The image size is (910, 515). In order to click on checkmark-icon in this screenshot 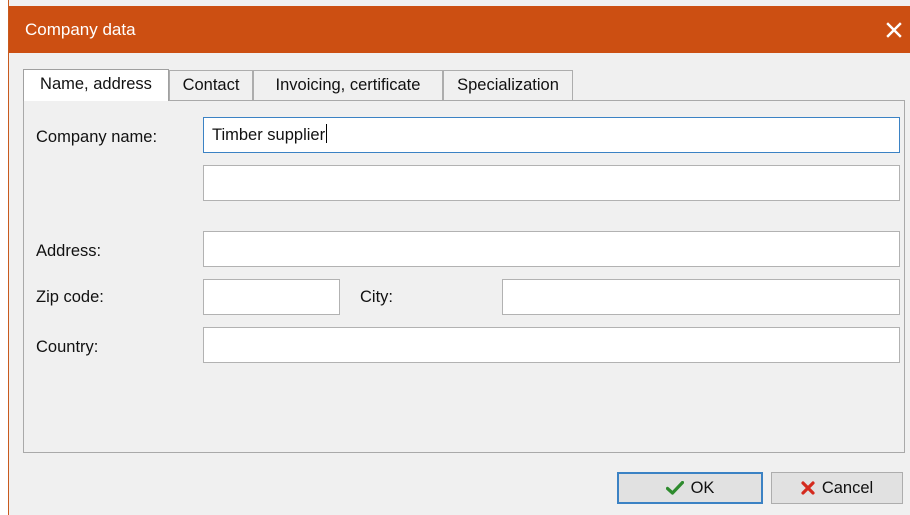, I will do `click(674, 488)`.